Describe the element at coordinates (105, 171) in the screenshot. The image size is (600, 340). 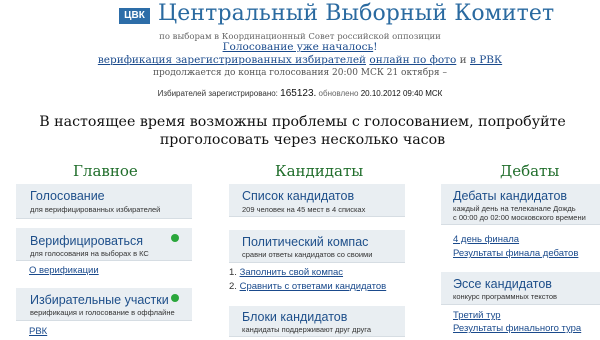
I see `heading-main: Главное` at that location.